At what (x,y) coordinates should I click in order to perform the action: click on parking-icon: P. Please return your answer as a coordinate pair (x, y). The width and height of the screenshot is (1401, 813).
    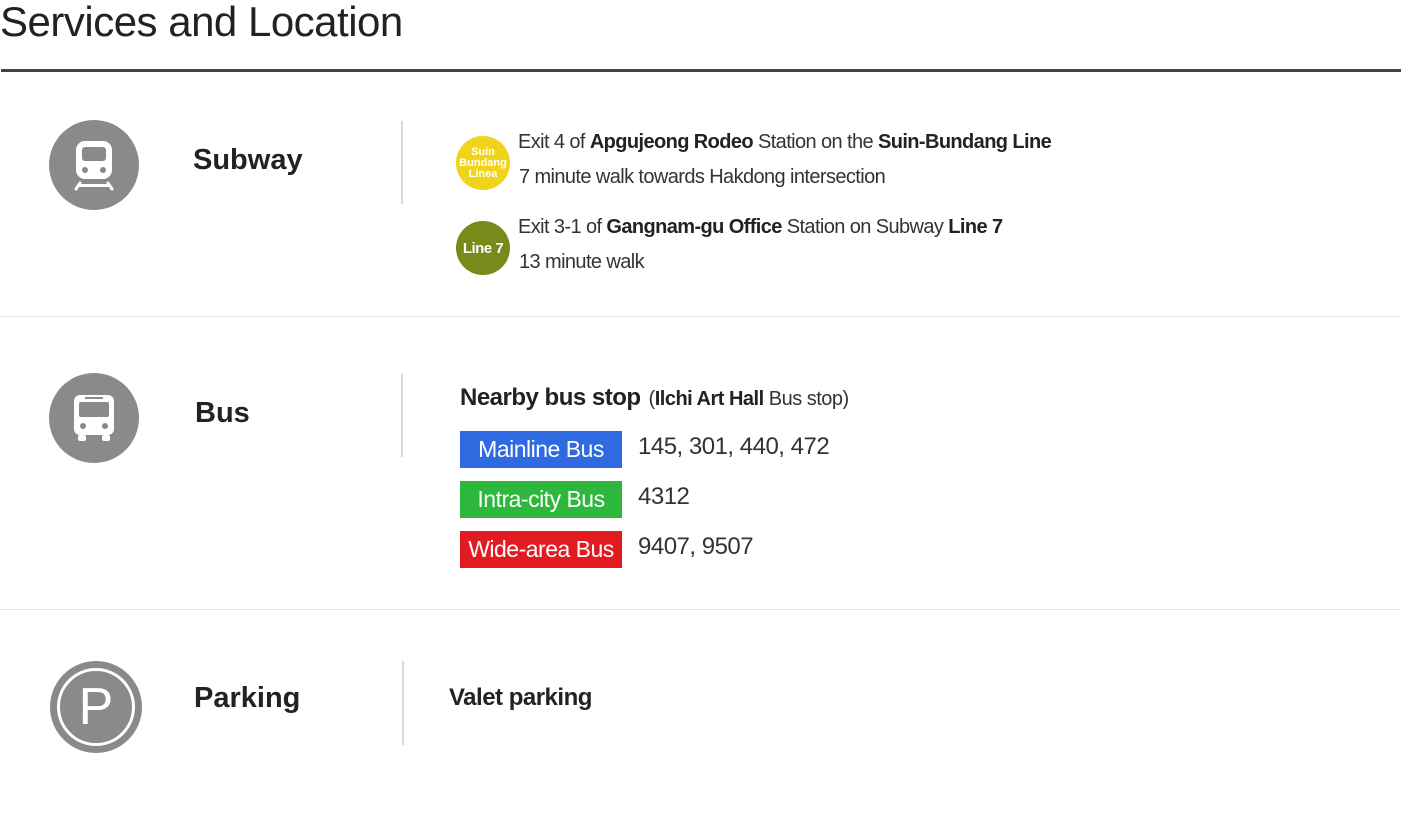
    Looking at the image, I should click on (96, 707).